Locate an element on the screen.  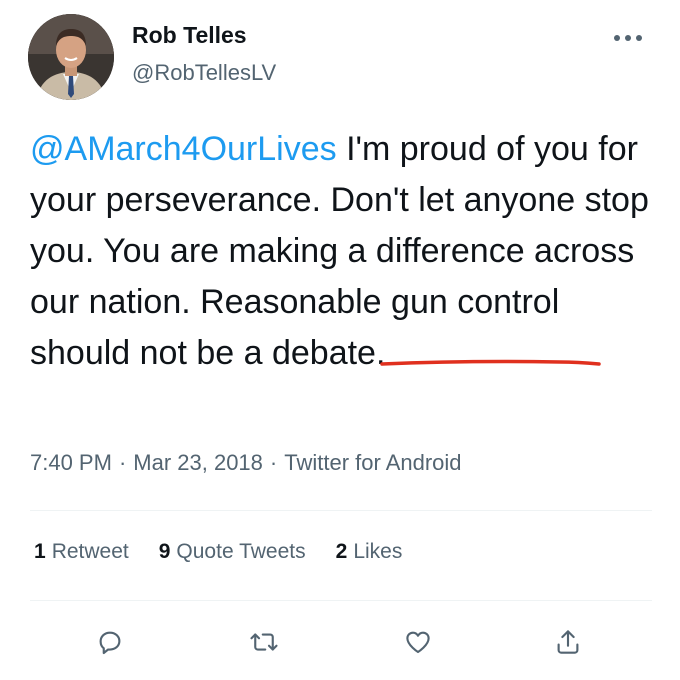
avatar-photo is located at coordinates (71, 57).